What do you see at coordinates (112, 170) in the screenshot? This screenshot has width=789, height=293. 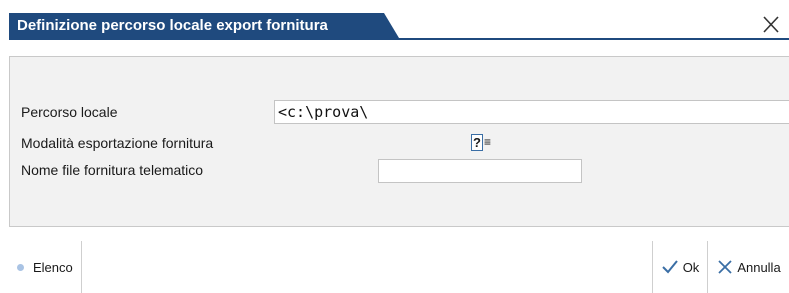 I see `filename-label: Nome file fornitura telematico` at bounding box center [112, 170].